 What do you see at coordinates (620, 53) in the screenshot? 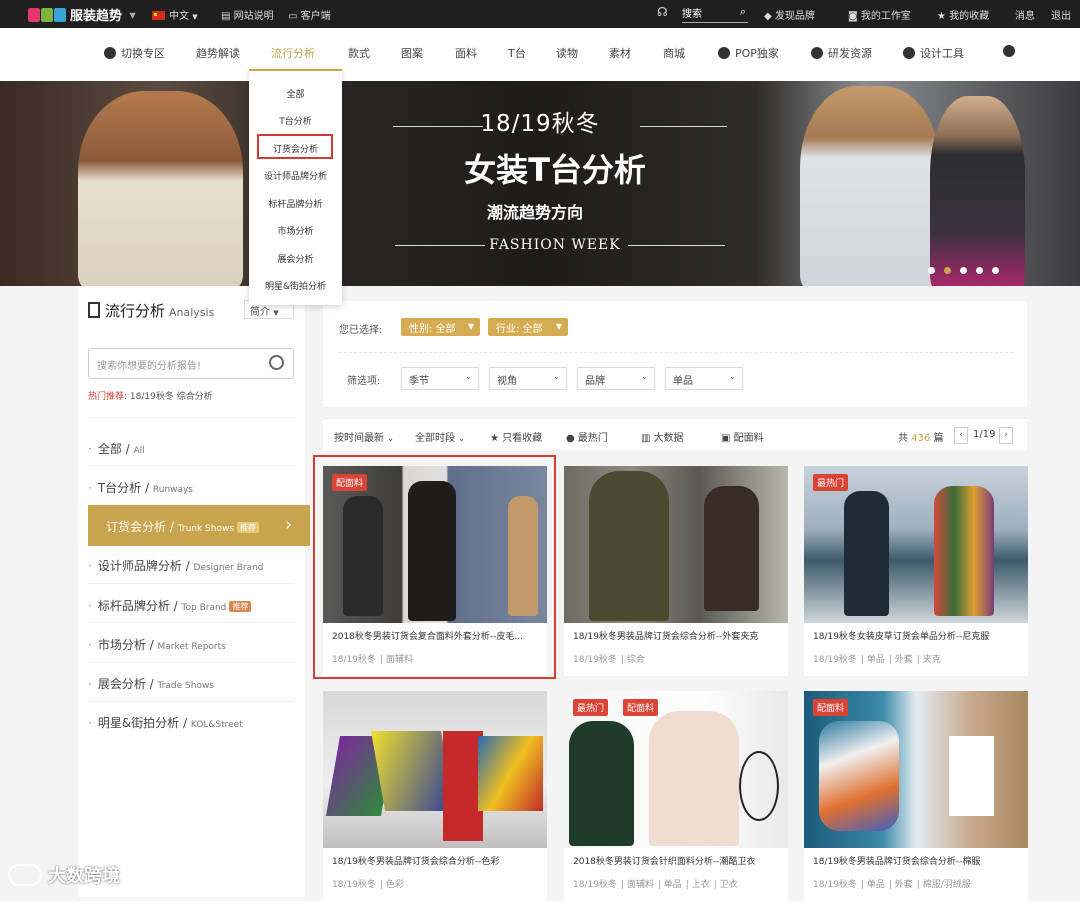
I see `nav-item-materials: 素材` at bounding box center [620, 53].